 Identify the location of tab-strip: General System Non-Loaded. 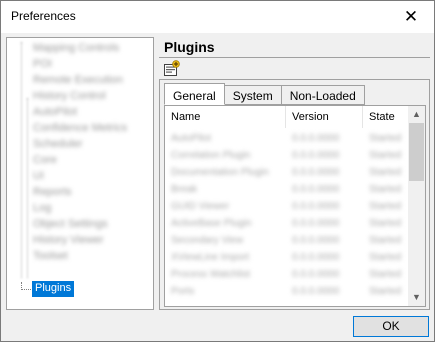
(264, 94).